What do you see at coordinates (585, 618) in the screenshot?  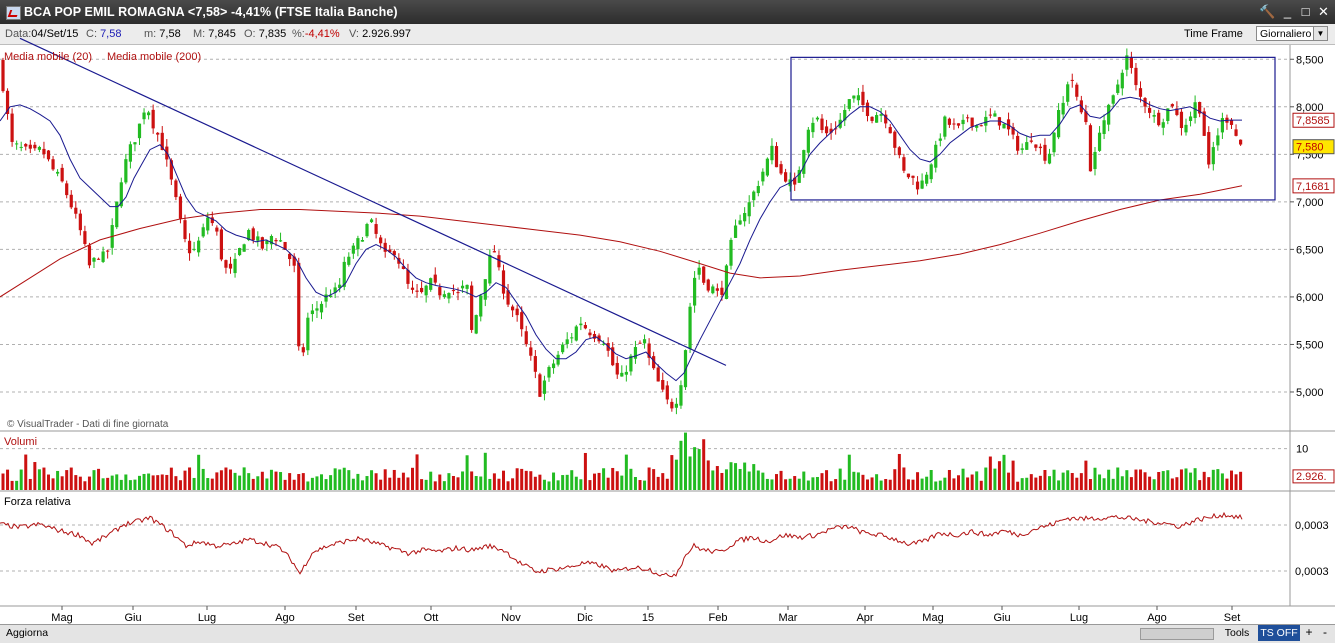 I see `x-tick-label: Dic` at bounding box center [585, 618].